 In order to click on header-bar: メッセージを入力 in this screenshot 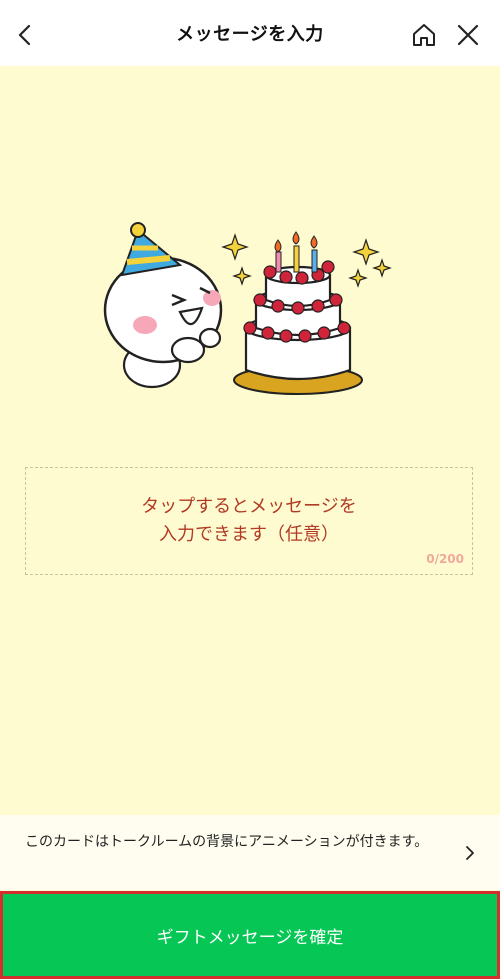, I will do `click(250, 33)`.